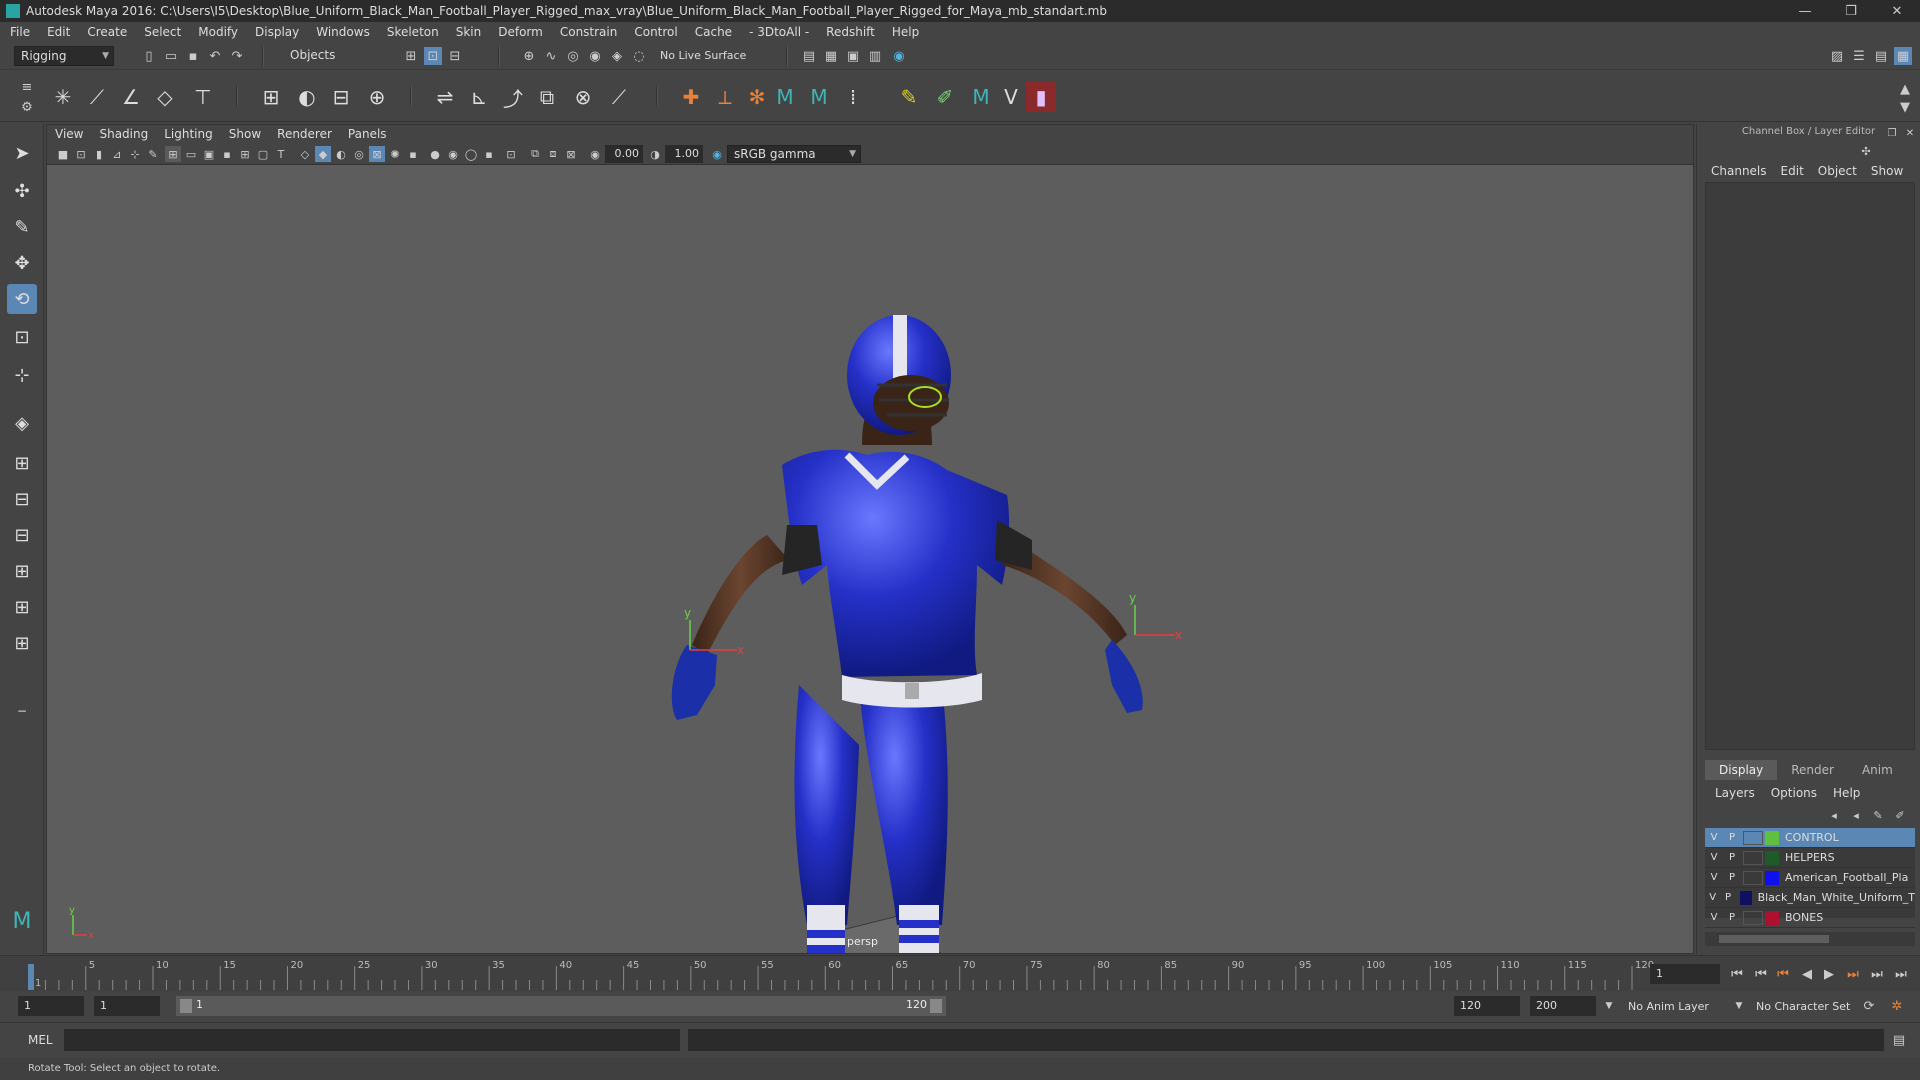 The image size is (1920, 1080). I want to click on new-layer-icon: ✎, so click(1878, 815).